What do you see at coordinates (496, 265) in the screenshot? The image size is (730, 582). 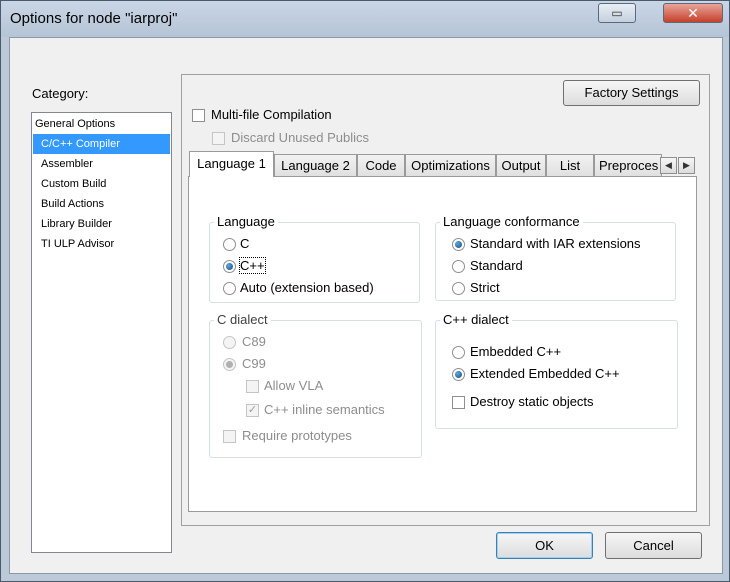 I see `conformance-standard-label: Standard` at bounding box center [496, 265].